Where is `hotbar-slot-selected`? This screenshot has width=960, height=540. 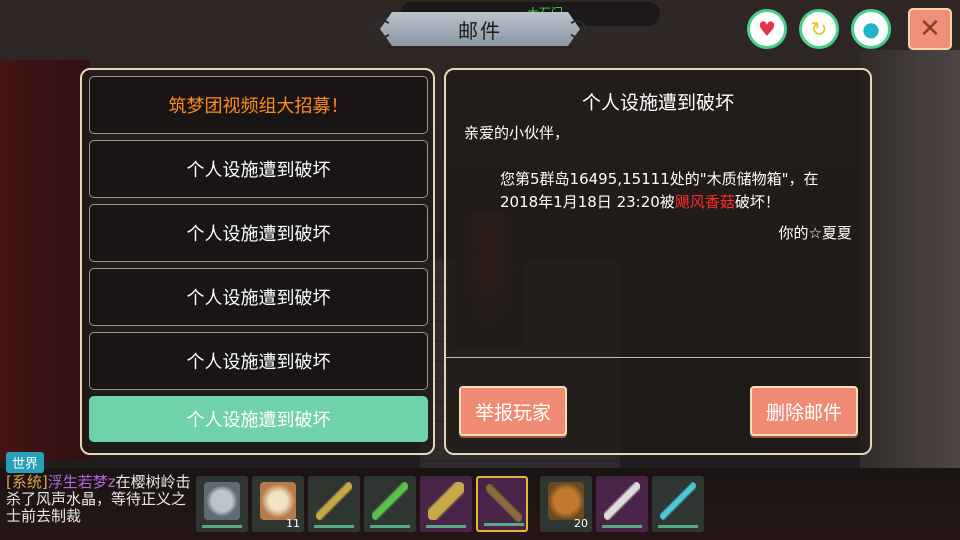
hotbar-slot-selected is located at coordinates (502, 504).